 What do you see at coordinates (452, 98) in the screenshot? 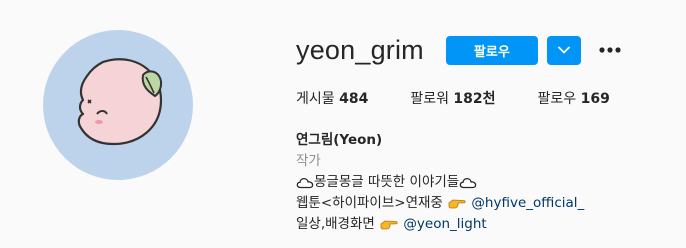
I see `stat-followers: 팔로워 182천` at bounding box center [452, 98].